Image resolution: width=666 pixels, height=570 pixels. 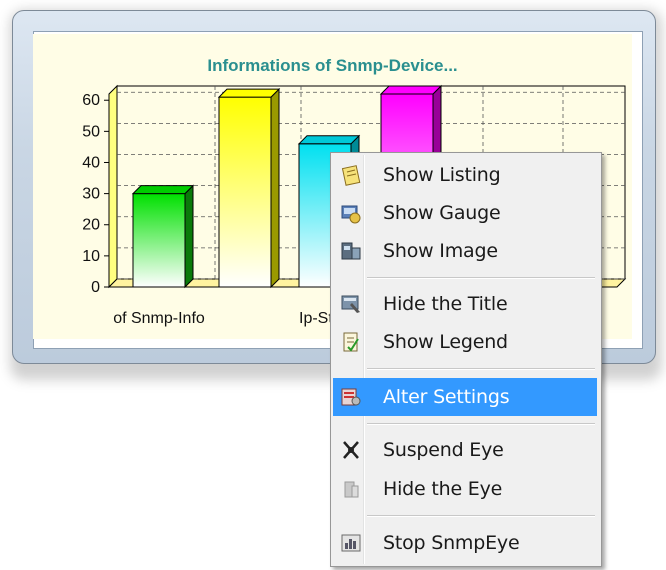 What do you see at coordinates (113, 186) in the screenshot?
I see `chart-side-wall` at bounding box center [113, 186].